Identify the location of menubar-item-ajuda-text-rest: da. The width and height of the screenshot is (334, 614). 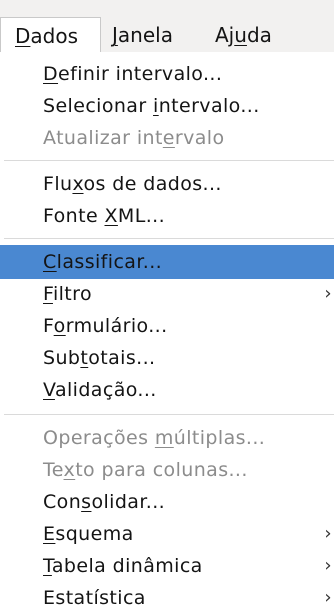
(259, 35).